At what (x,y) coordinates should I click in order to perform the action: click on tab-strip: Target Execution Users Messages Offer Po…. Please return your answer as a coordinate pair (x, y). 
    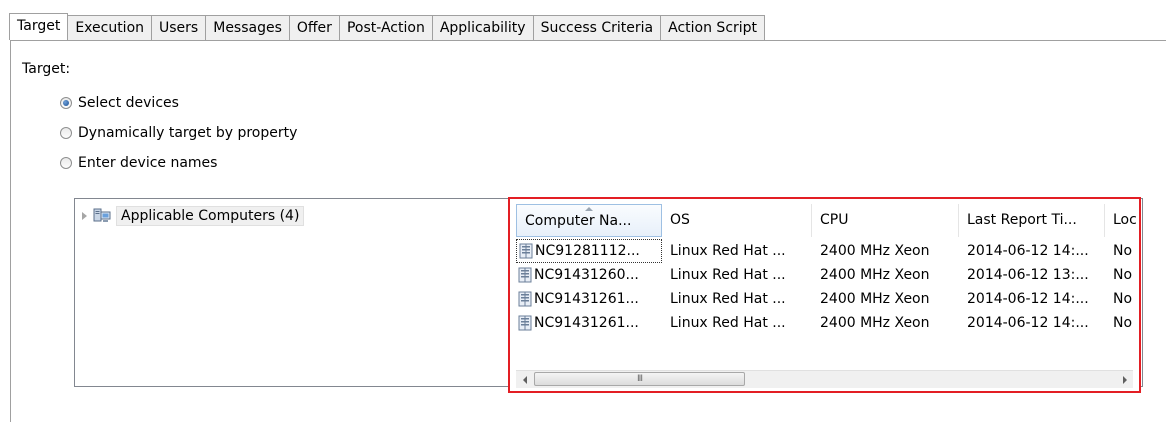
    Looking at the image, I should click on (387, 26).